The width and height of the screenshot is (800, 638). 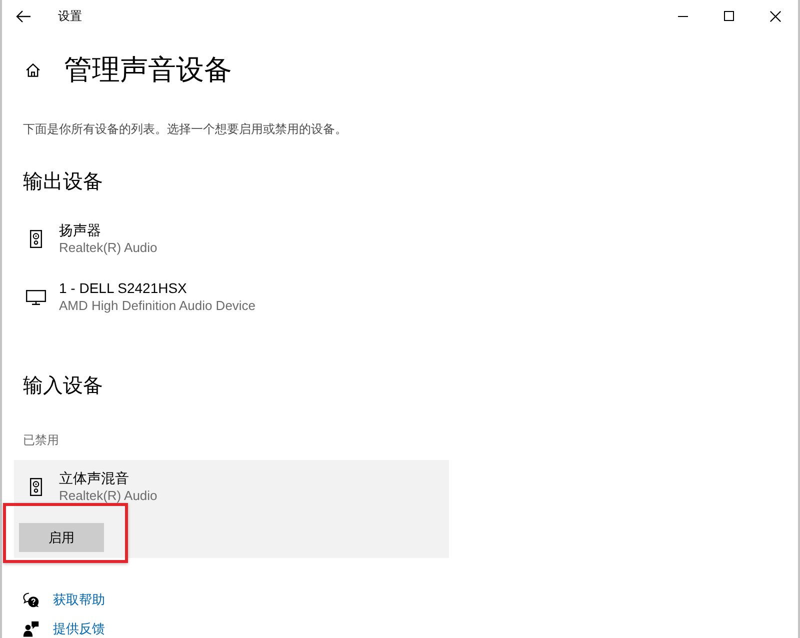 What do you see at coordinates (94, 478) in the screenshot?
I see `device-name: 立体声混音` at bounding box center [94, 478].